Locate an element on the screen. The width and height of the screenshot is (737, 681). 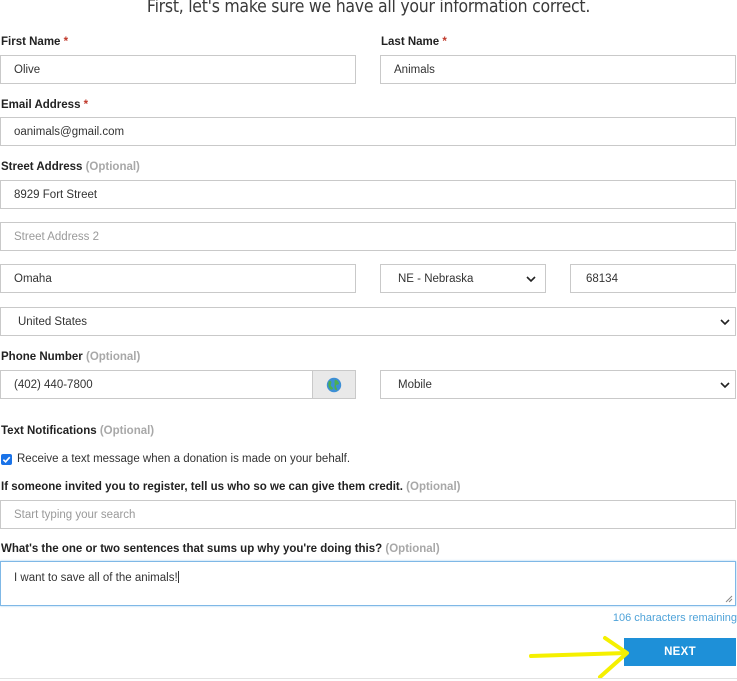
street-address-label-text: Street Address is located at coordinates (42, 167).